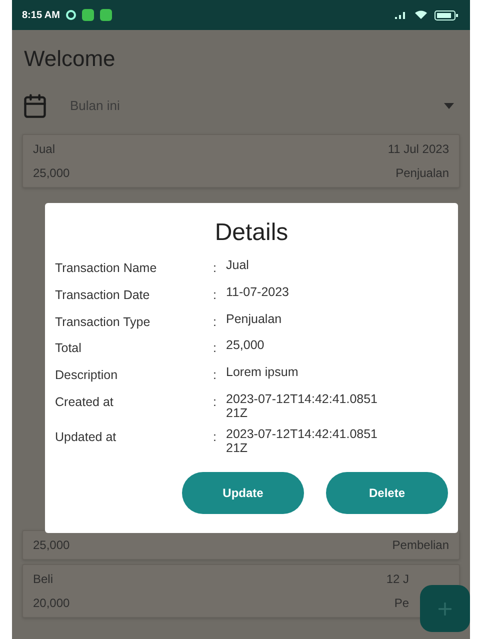 Image resolution: width=479 pixels, height=639 pixels. I want to click on transaction-type: Penjualan, so click(422, 173).